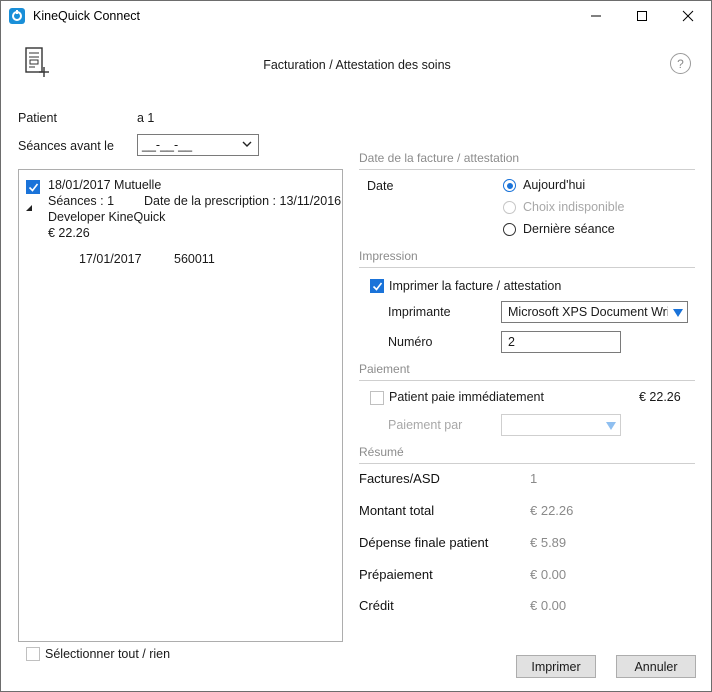 The image size is (712, 692). What do you see at coordinates (108, 654) in the screenshot?
I see `select-all-label: Sélectionner tout / rien` at bounding box center [108, 654].